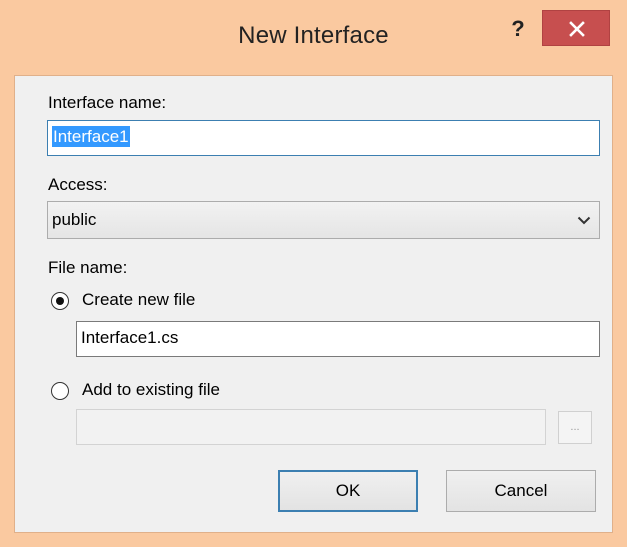 The image size is (627, 547). I want to click on access-dropdown: public, so click(323, 220).